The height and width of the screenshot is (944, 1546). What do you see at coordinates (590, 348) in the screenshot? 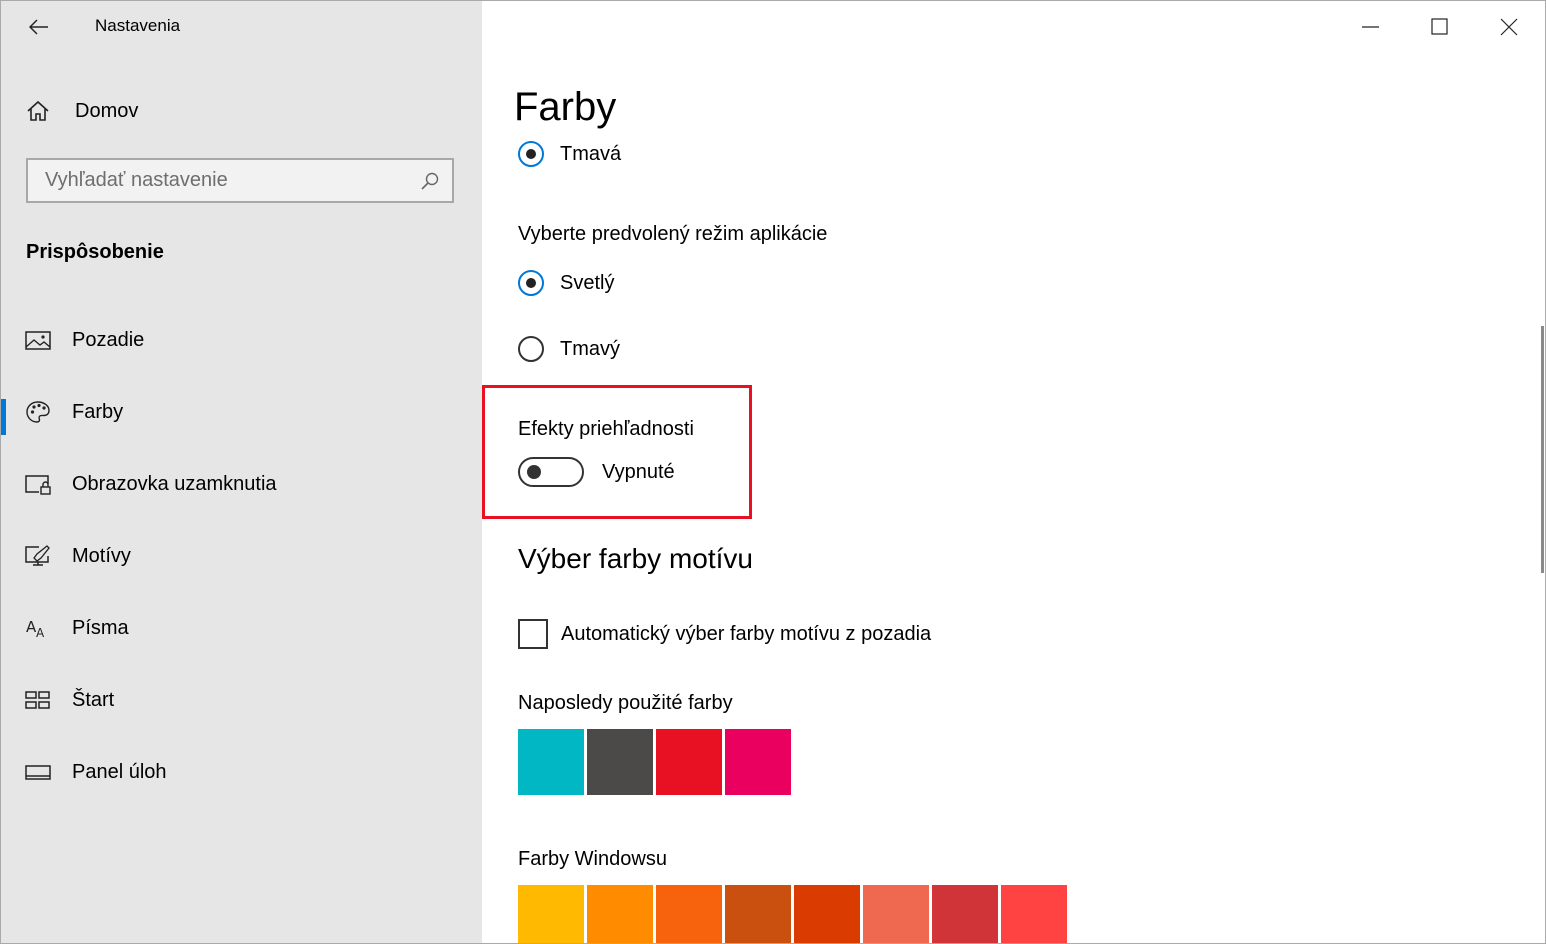
I see `radio-label: Tmavý` at bounding box center [590, 348].